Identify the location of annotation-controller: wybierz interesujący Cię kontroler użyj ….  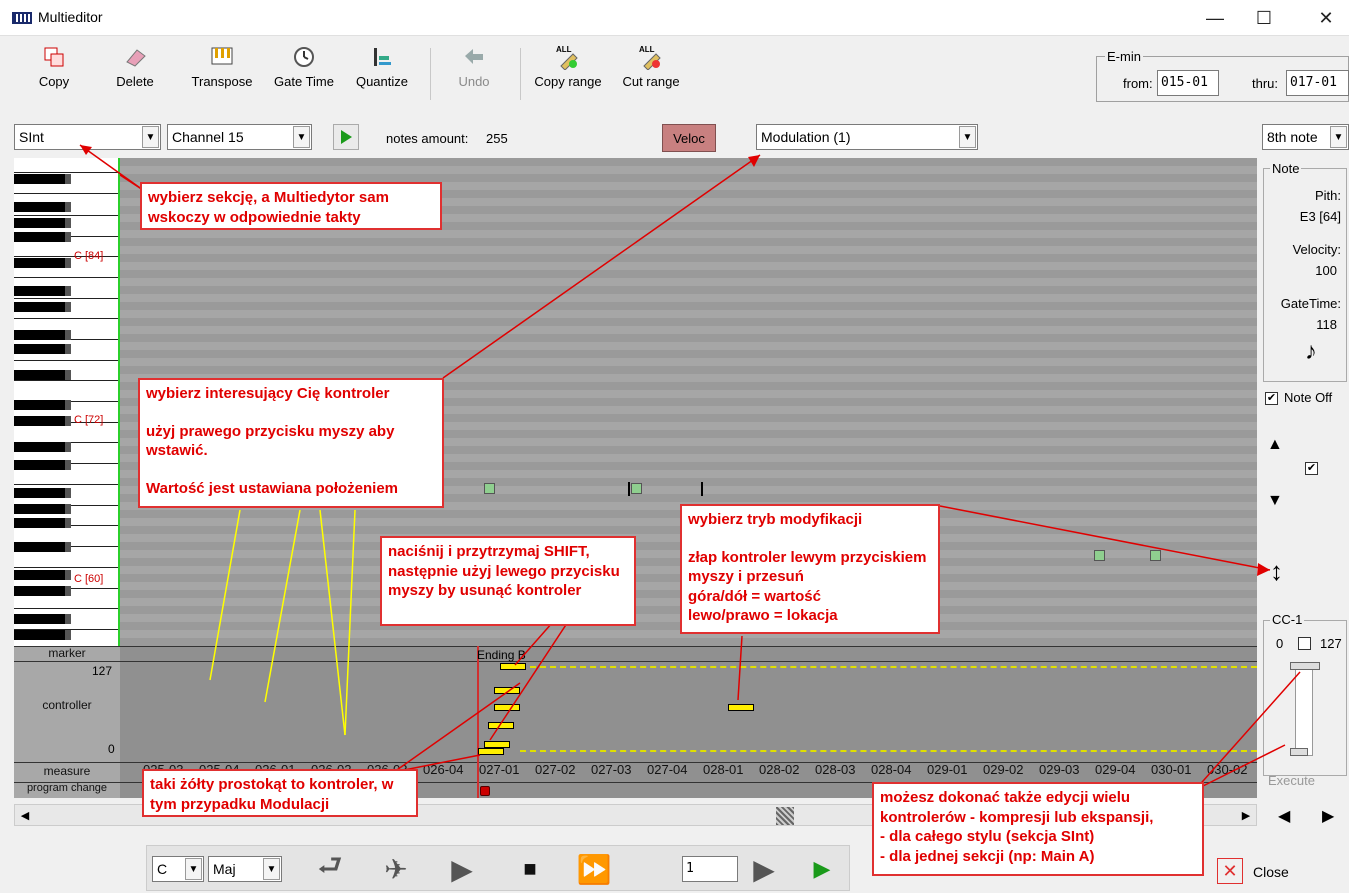
(291, 443).